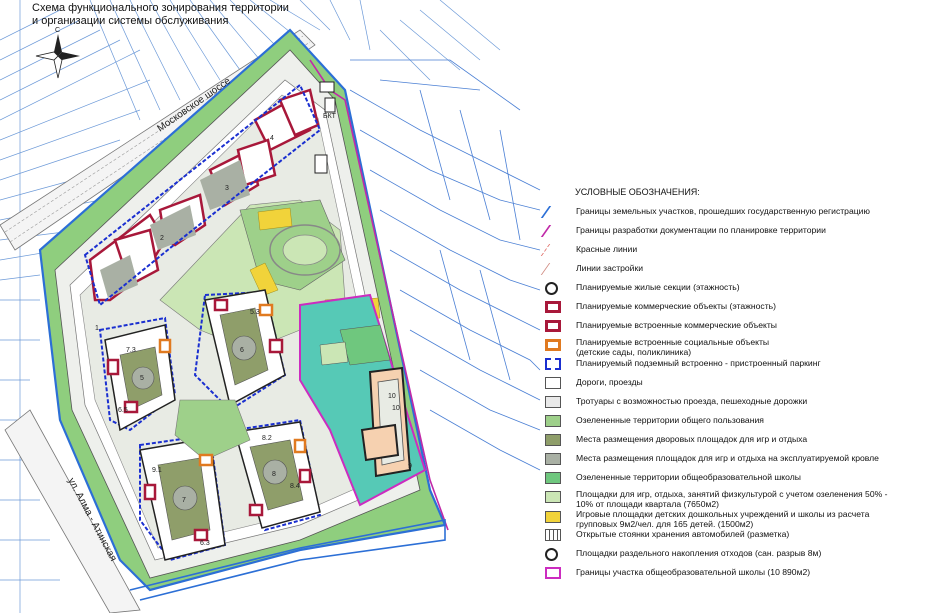  What do you see at coordinates (553, 307) in the screenshot?
I see `commercial-object-icon` at bounding box center [553, 307].